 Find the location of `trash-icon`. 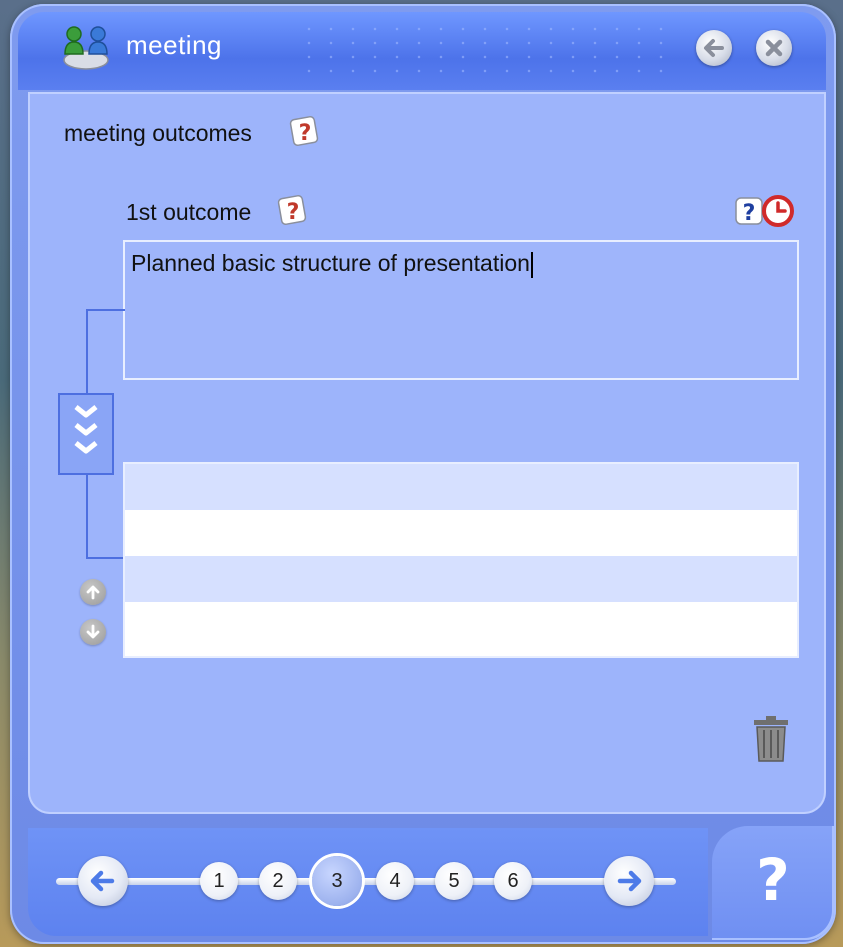

trash-icon is located at coordinates (771, 739).